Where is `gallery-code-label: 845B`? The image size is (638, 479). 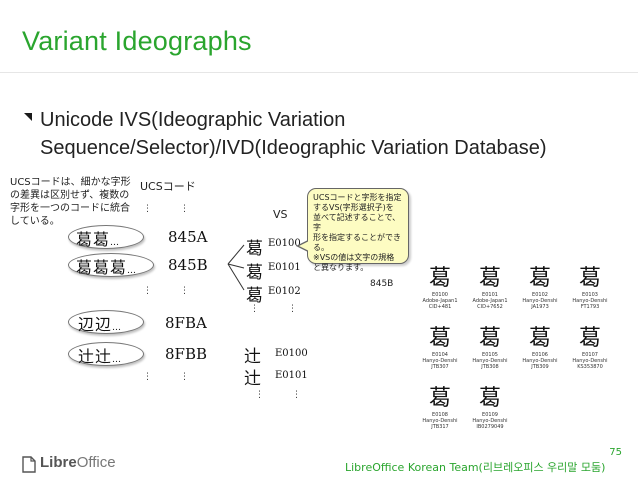
gallery-code-label: 845B is located at coordinates (382, 284).